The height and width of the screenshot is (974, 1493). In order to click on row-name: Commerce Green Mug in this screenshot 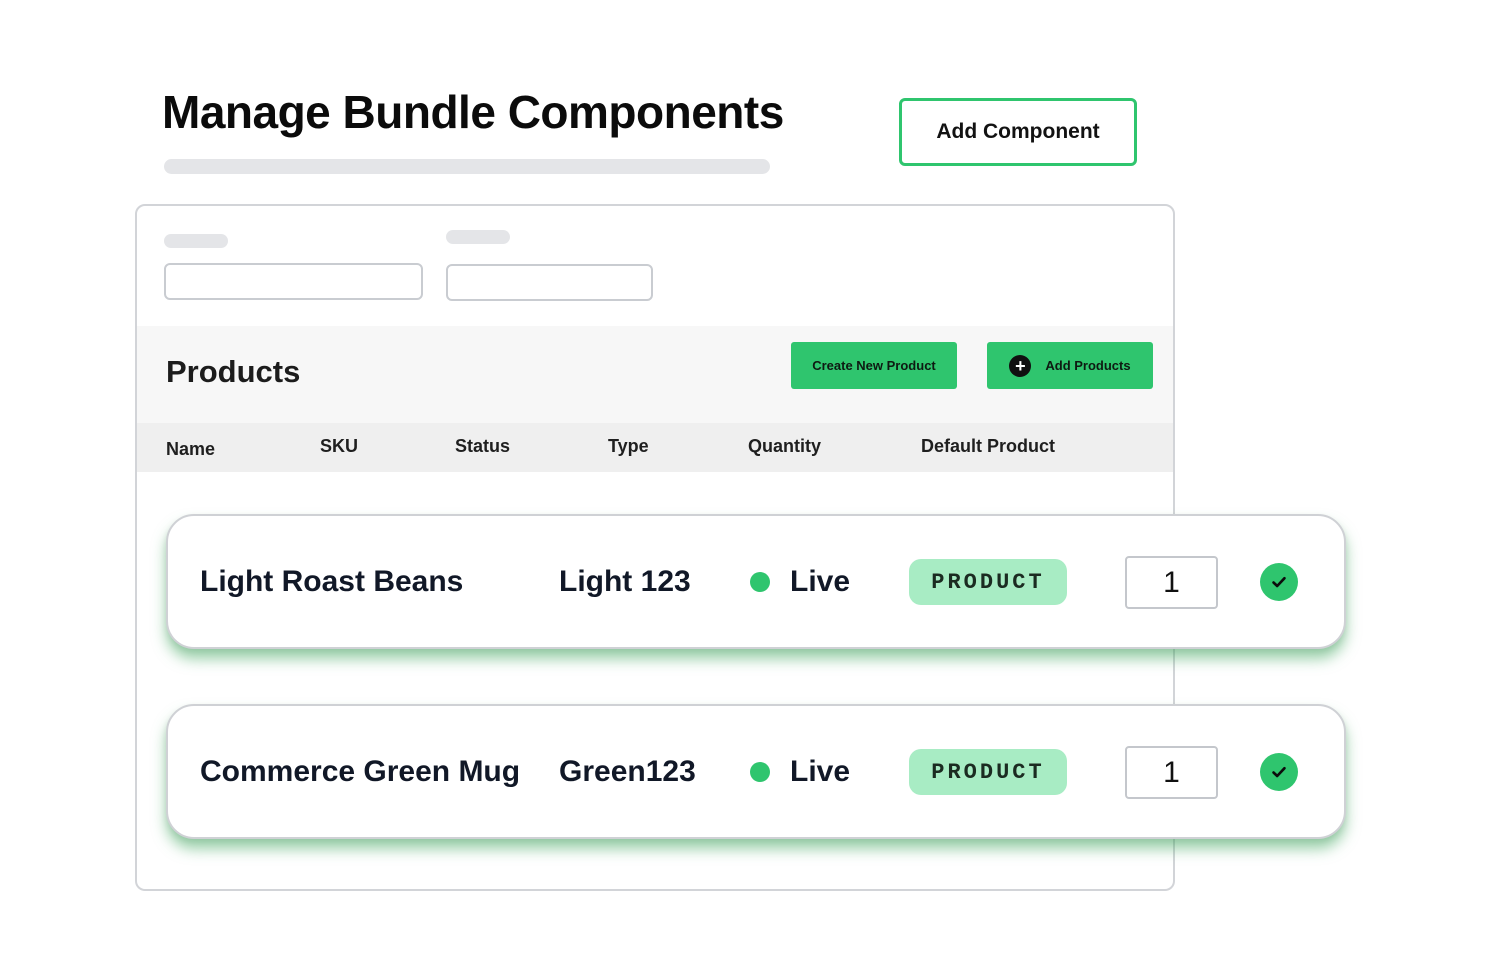, I will do `click(360, 771)`.